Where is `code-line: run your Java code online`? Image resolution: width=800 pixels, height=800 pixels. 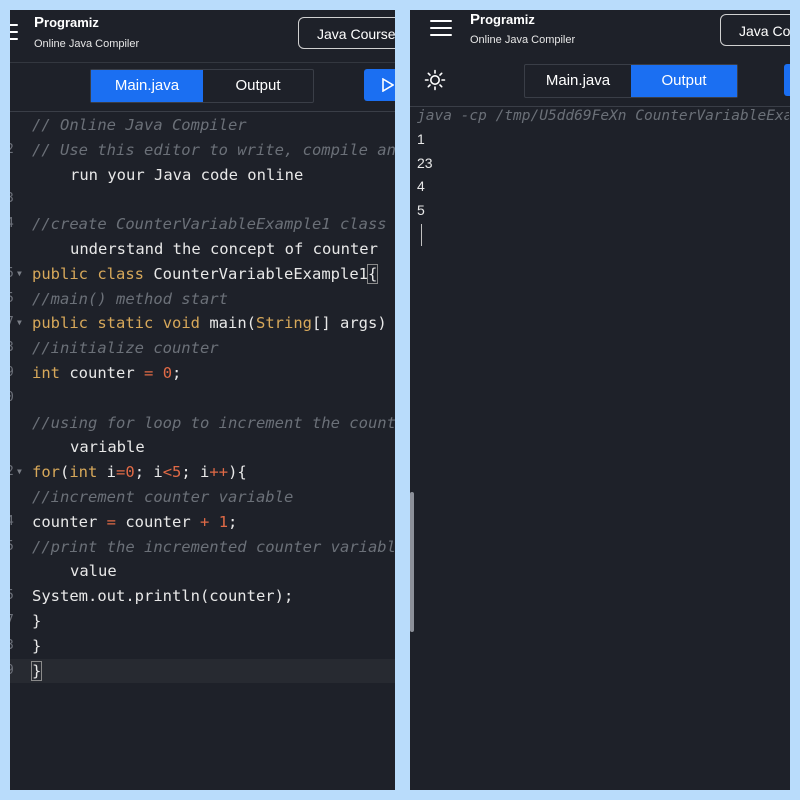
code-line: run your Java code online is located at coordinates (202, 175).